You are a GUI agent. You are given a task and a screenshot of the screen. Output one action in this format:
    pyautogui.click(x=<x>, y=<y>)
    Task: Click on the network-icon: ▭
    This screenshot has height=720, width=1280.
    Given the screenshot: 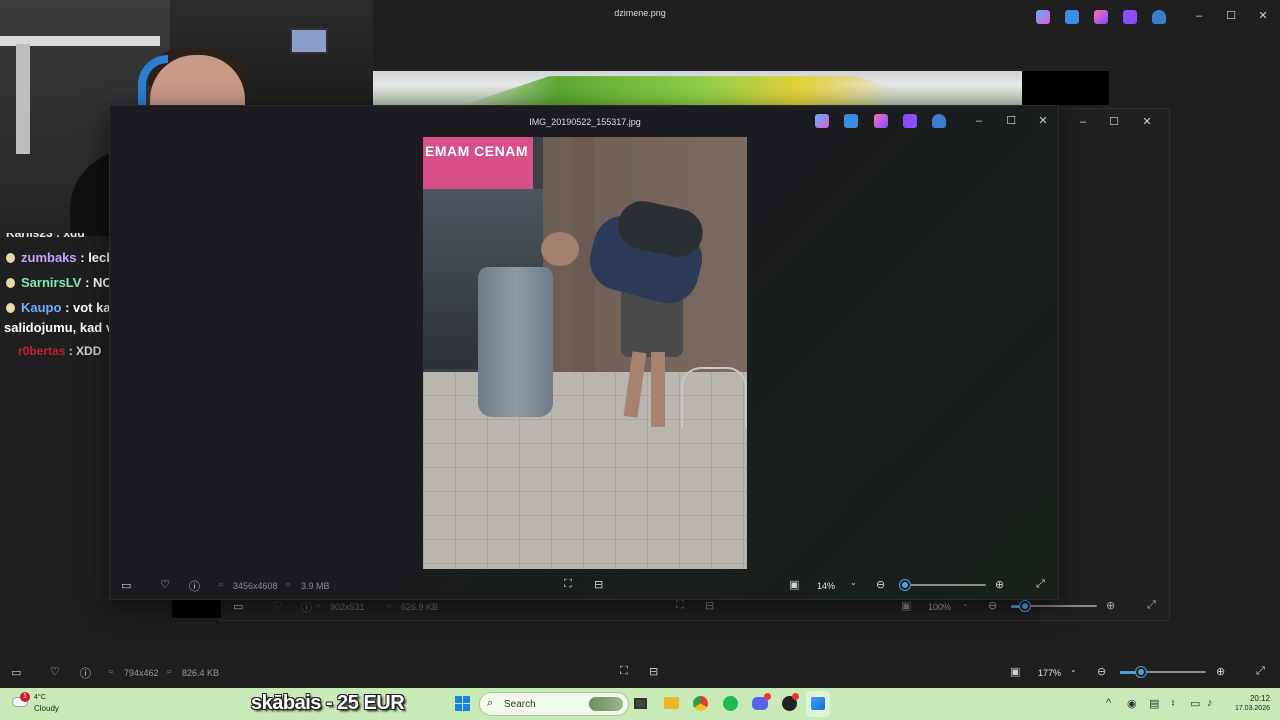 What is the action you would take?
    pyautogui.click(x=1195, y=703)
    